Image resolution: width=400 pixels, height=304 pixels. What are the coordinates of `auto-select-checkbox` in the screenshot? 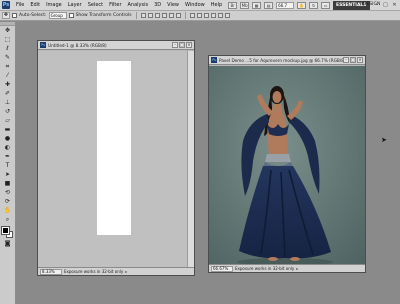 It's located at (14, 15).